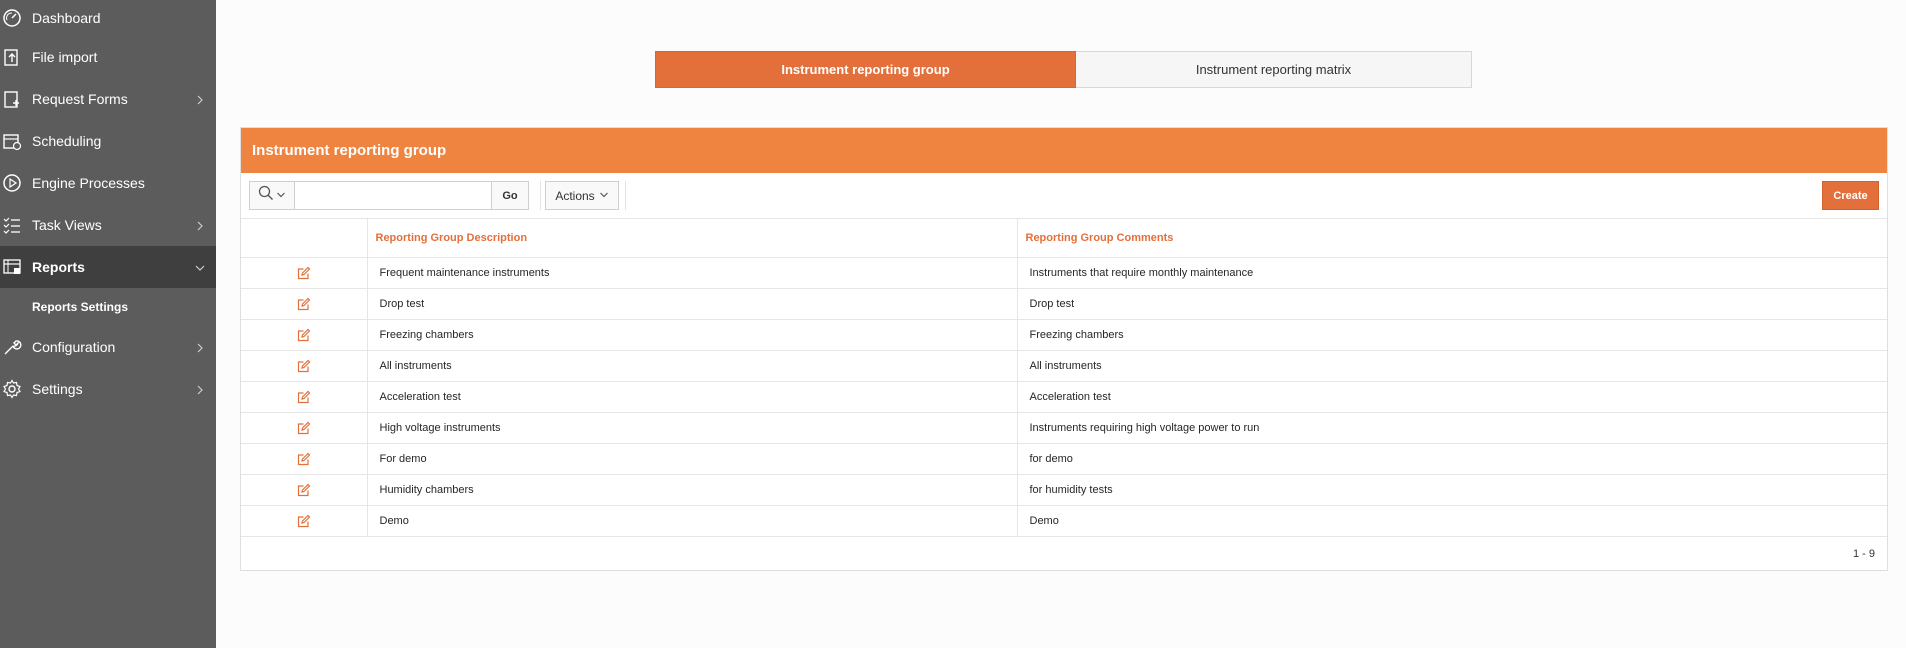  I want to click on description-cell: Freezing chambers, so click(692, 335).